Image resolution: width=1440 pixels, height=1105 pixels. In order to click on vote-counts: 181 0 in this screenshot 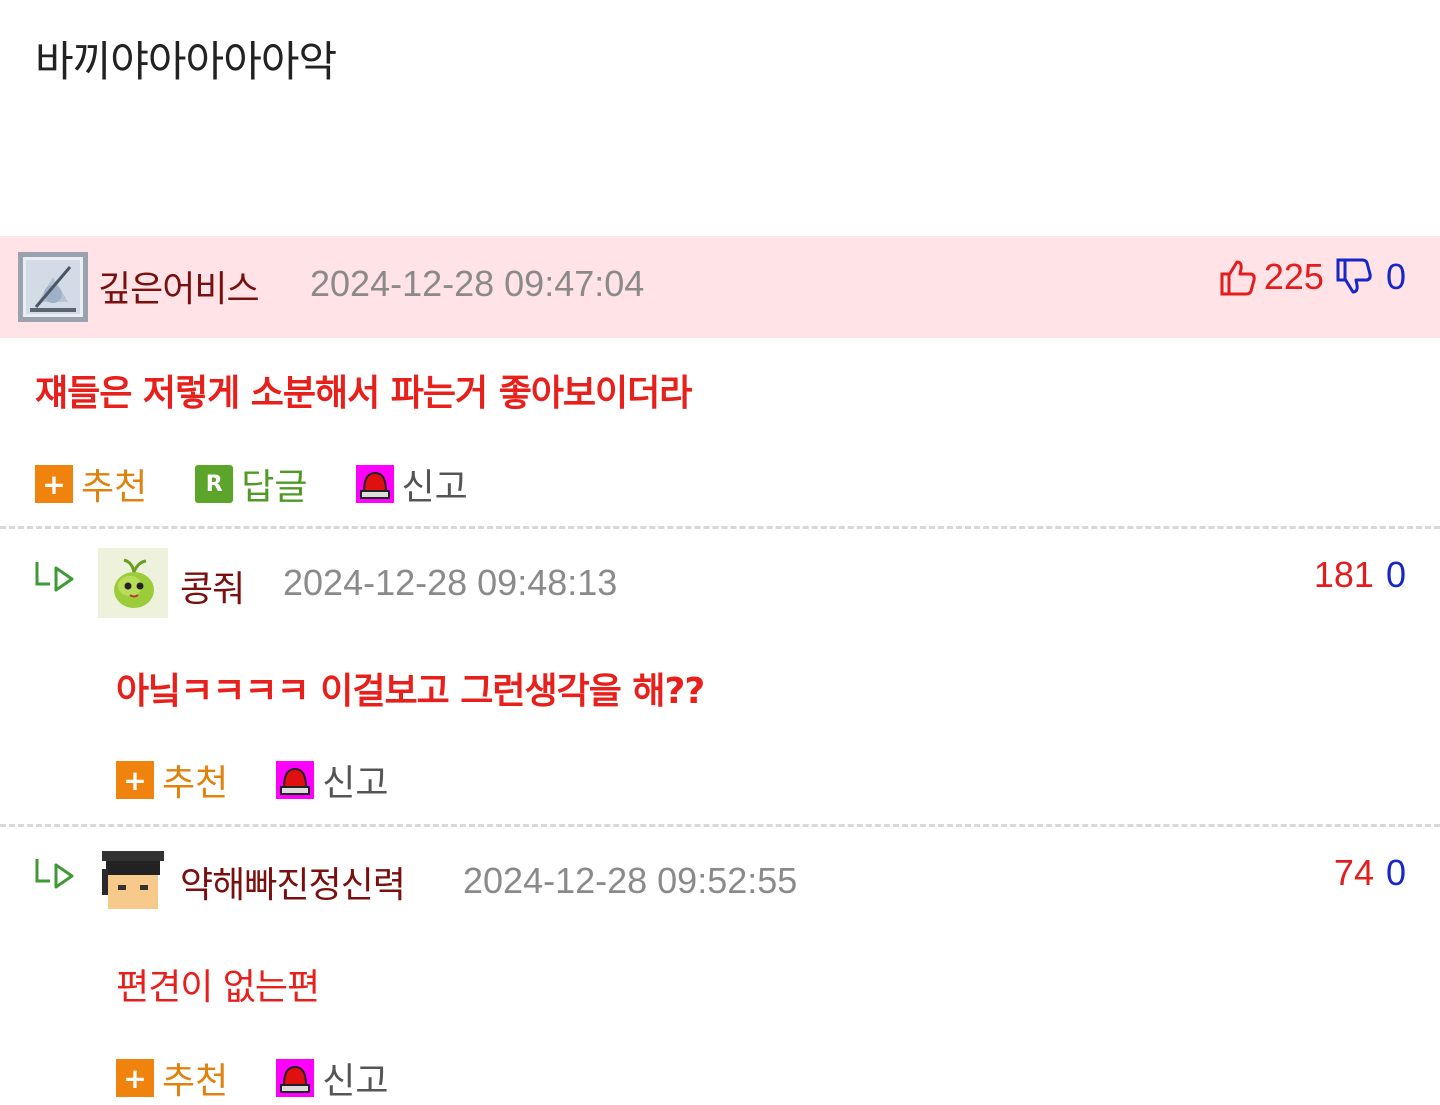, I will do `click(1360, 575)`.